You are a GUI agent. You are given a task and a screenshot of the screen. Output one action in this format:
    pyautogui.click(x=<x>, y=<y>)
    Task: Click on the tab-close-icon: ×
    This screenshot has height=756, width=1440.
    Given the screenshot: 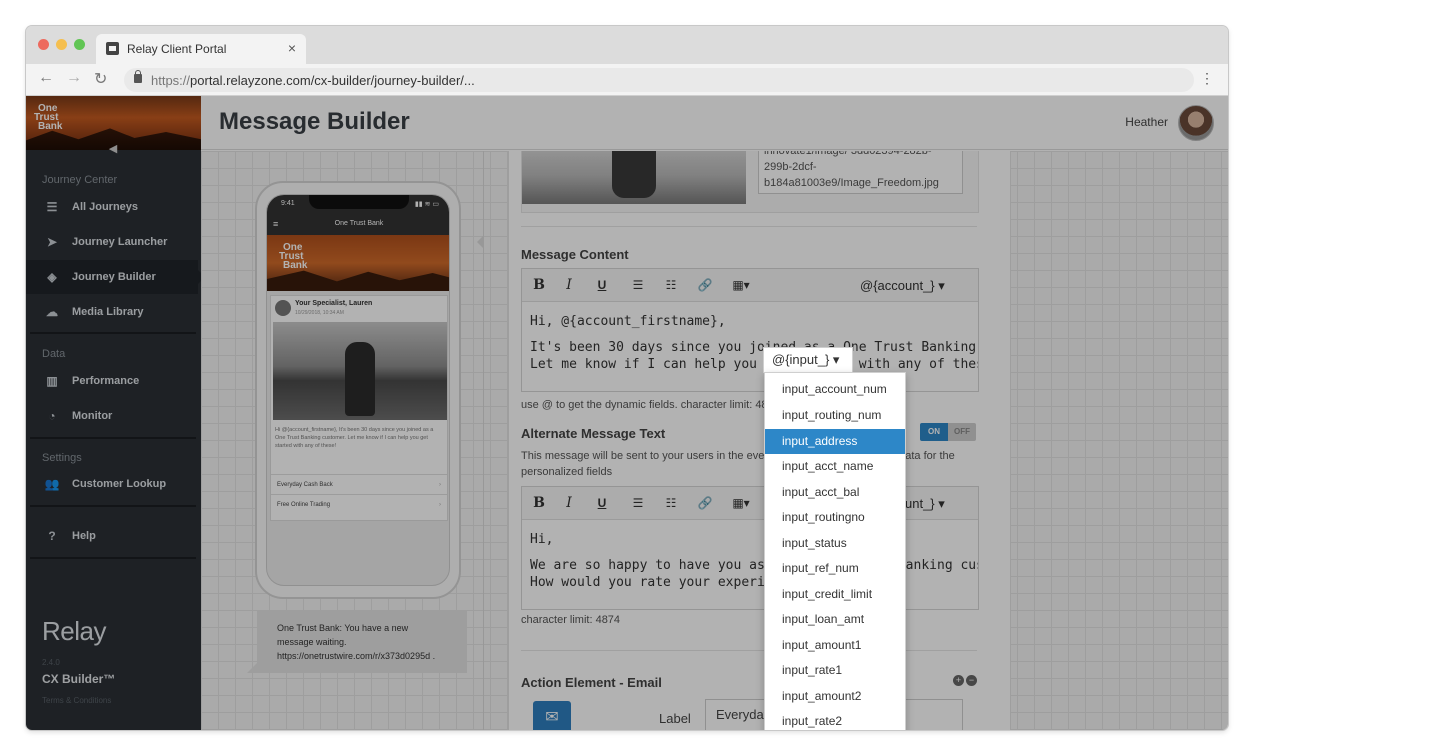 What is the action you would take?
    pyautogui.click(x=292, y=48)
    